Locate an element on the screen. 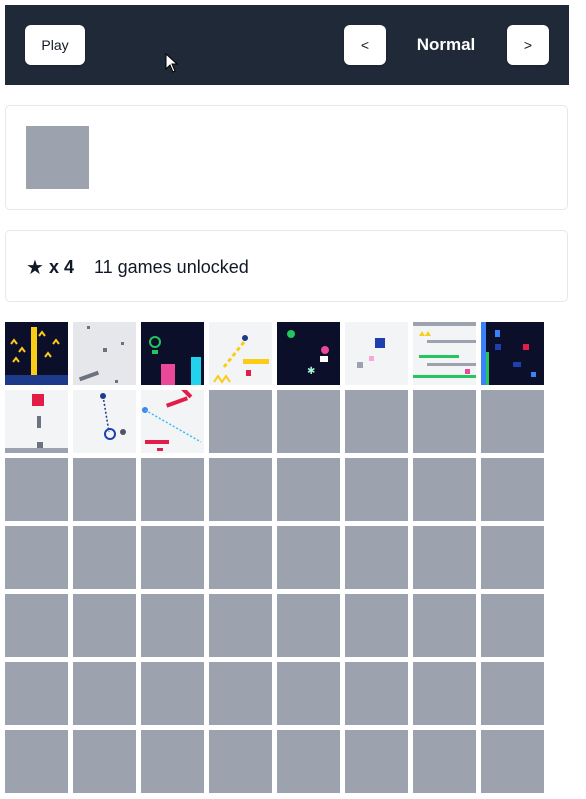 Image resolution: width=586 pixels, height=799 pixels. next-mode-button: > is located at coordinates (528, 45).